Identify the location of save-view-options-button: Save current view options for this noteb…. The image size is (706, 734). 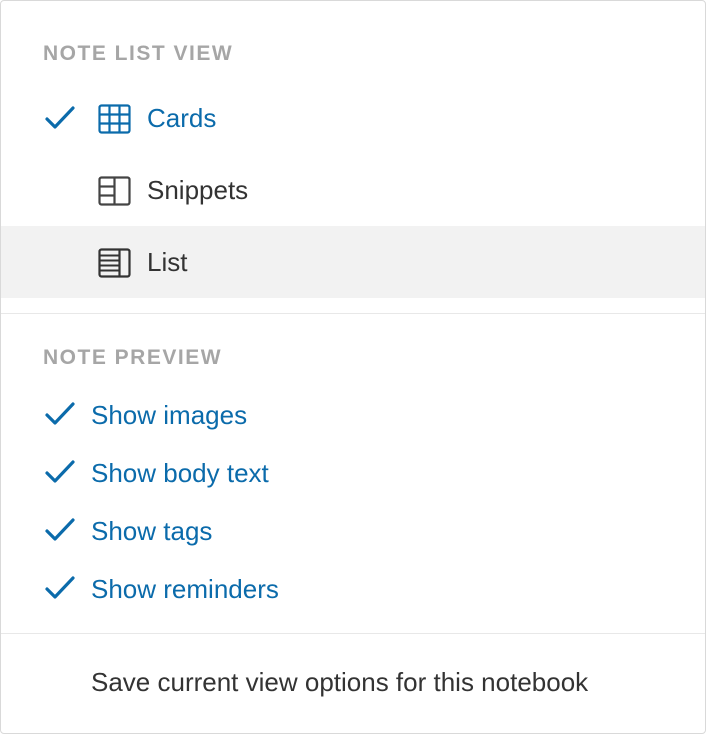
(353, 682).